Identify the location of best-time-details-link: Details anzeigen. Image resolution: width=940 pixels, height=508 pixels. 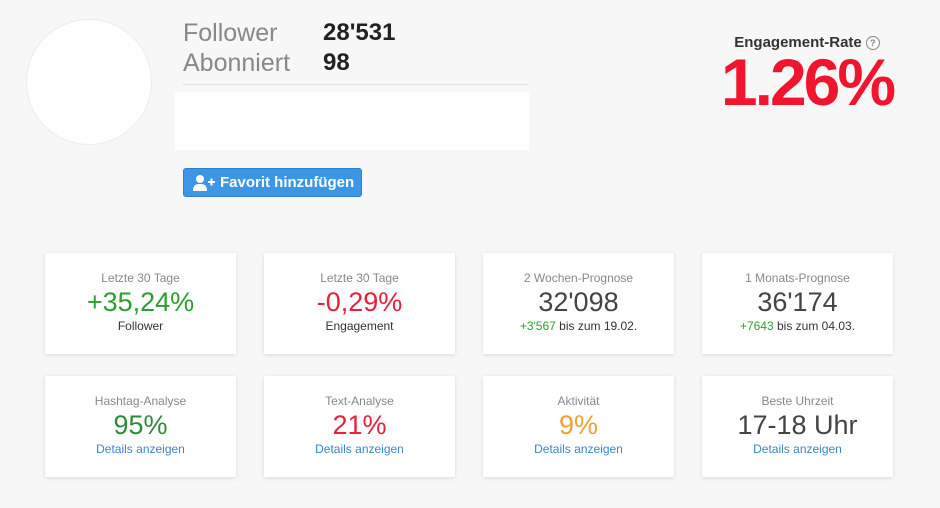
(797, 449).